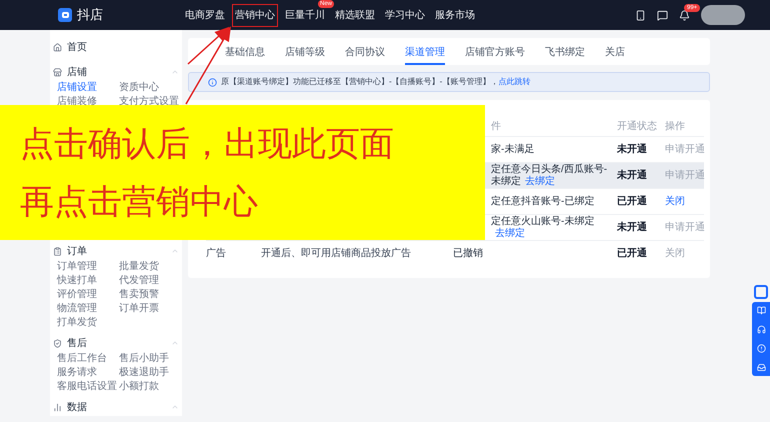 The width and height of the screenshot is (770, 422). Describe the element at coordinates (77, 102) in the screenshot. I see `sidebar-item: 店铺装修` at that location.